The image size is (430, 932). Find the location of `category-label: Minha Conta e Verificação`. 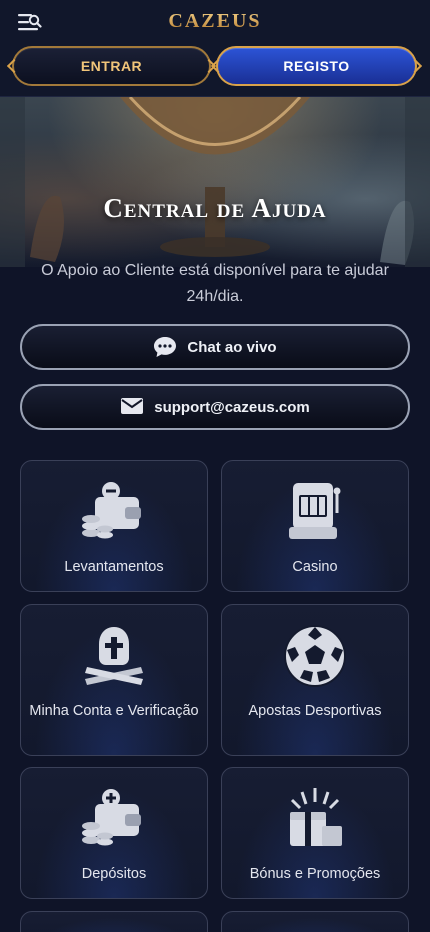

category-label: Minha Conta e Verificação is located at coordinates (114, 711).